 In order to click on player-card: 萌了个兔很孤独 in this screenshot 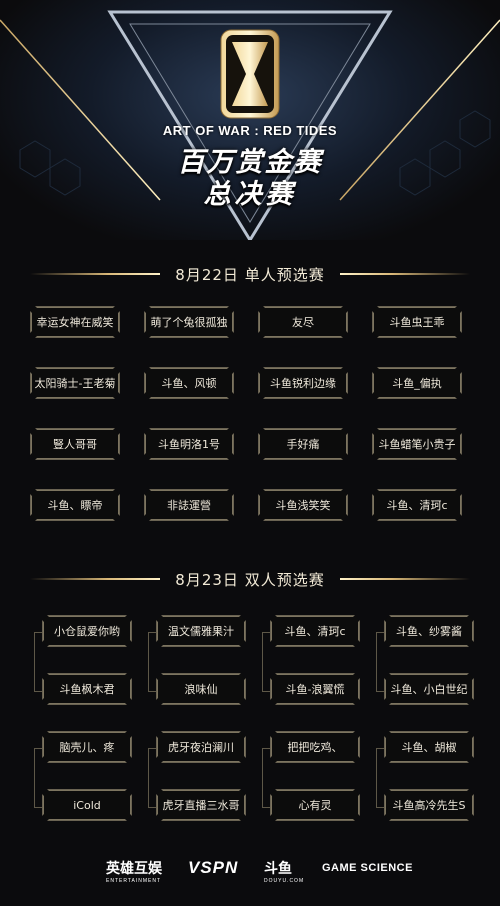, I will do `click(189, 322)`.